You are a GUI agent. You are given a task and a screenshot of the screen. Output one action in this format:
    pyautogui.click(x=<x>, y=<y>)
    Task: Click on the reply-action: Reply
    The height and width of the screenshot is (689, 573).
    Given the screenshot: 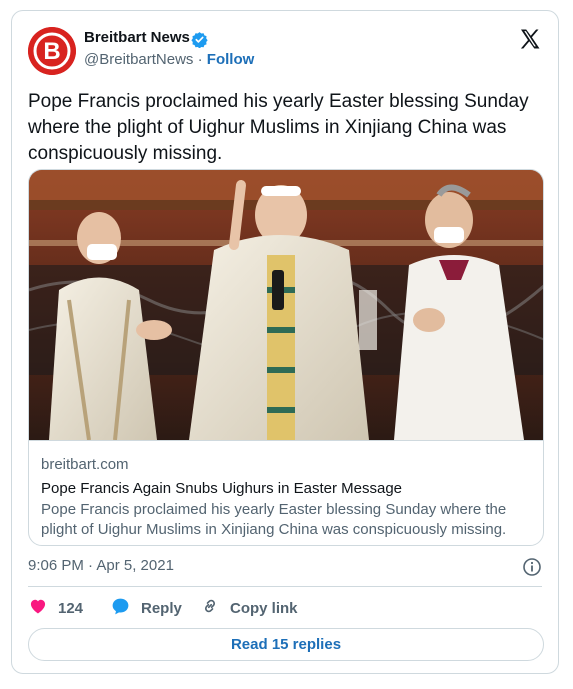 What is the action you would take?
    pyautogui.click(x=146, y=608)
    